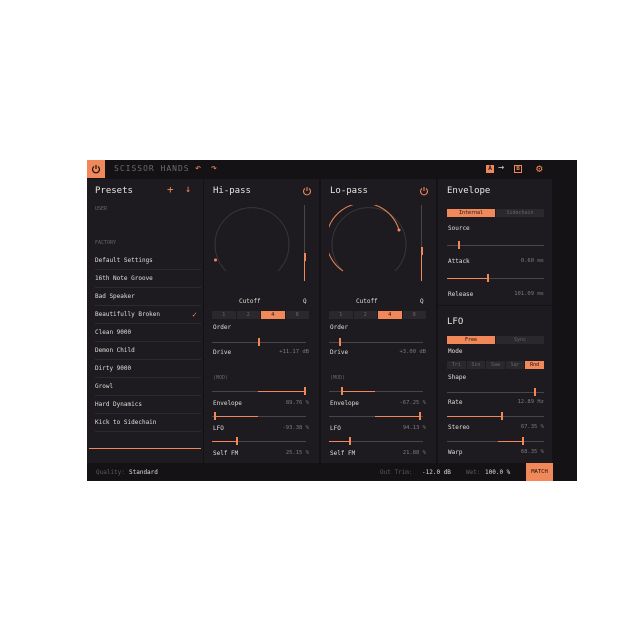 This screenshot has height=640, width=640. Describe the element at coordinates (305, 391) in the screenshot. I see `hipass-envelope-slider` at that location.